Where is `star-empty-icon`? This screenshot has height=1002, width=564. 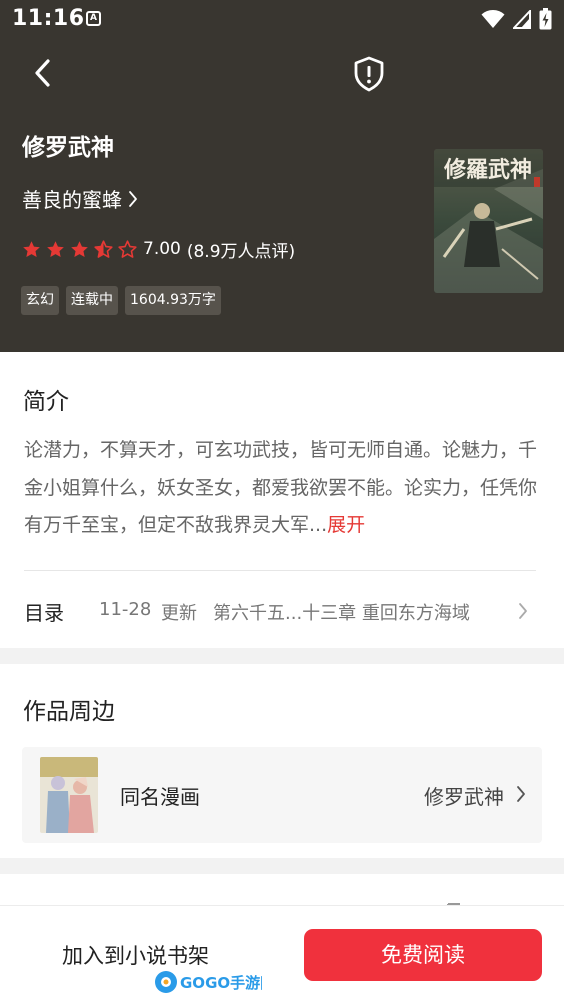 star-empty-icon is located at coordinates (127, 248).